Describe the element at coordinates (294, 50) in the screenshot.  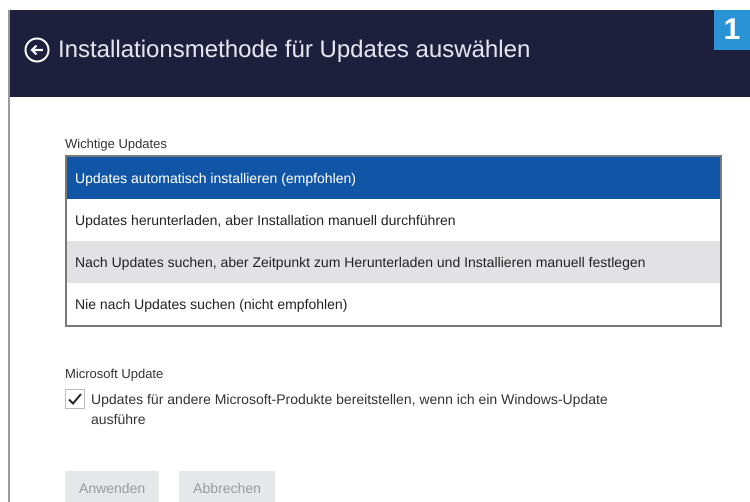
I see `page-title: Installationsmethode für Updates auswählen` at that location.